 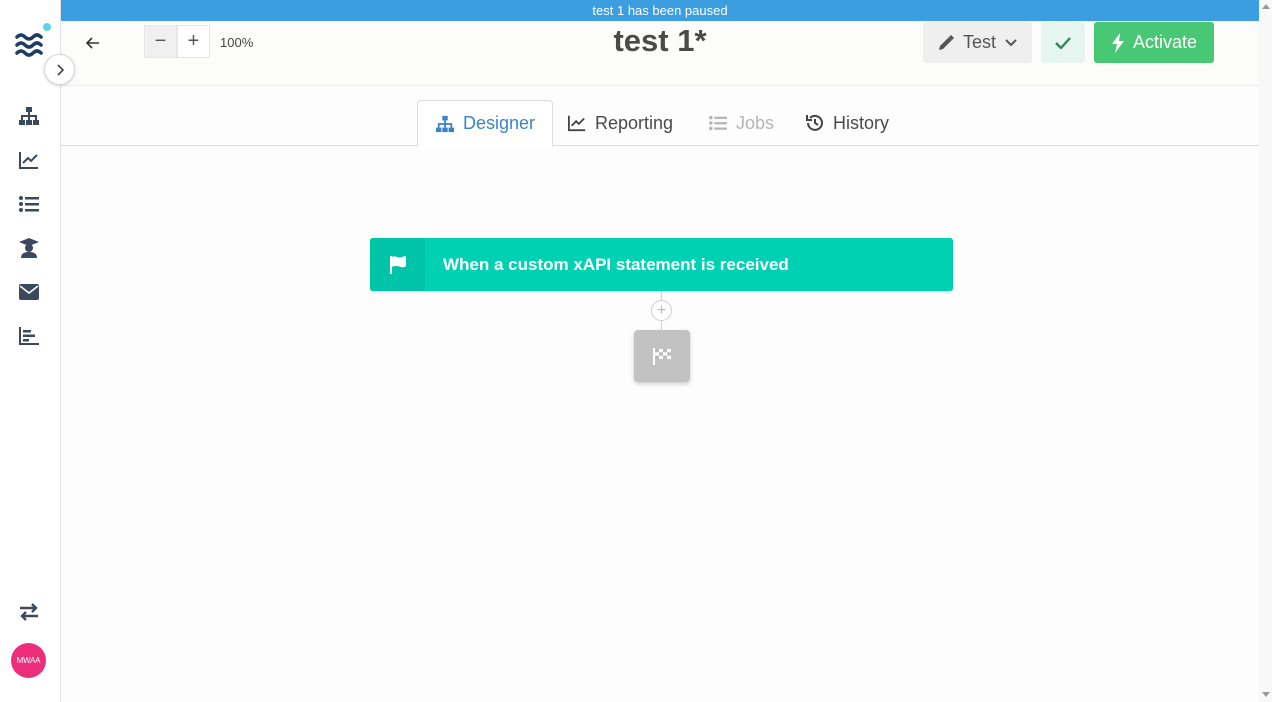 I want to click on chevron-down-icon, so click(x=1011, y=42).